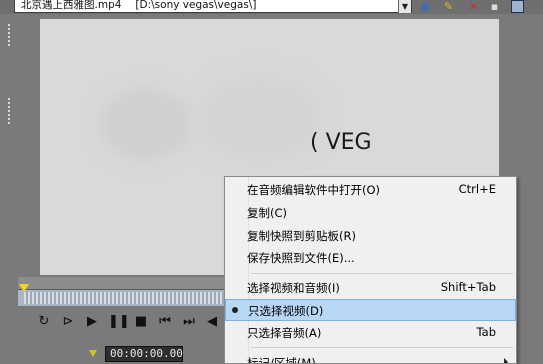 The image size is (543, 364). What do you see at coordinates (196, 5) in the screenshot?
I see `file-path: [D:\sony vegas\vegas\]` at bounding box center [196, 5].